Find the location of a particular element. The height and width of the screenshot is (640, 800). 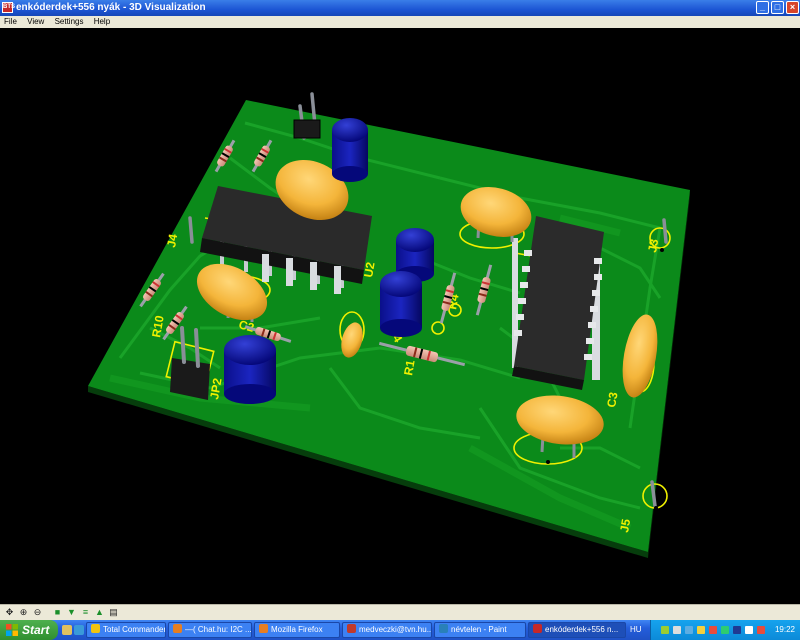

menu-file: File is located at coordinates (10, 21).